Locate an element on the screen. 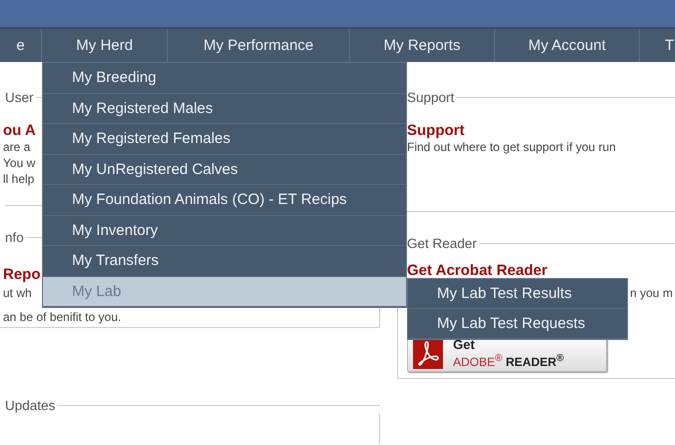  menu-item: My Foundation Animals (CO) - ET Recips is located at coordinates (224, 200).